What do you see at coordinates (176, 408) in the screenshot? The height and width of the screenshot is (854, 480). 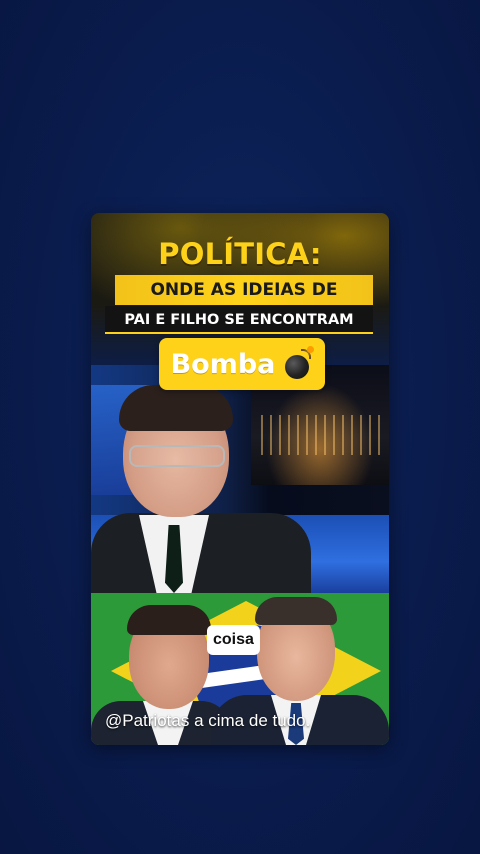 I see `anchor-hair` at bounding box center [176, 408].